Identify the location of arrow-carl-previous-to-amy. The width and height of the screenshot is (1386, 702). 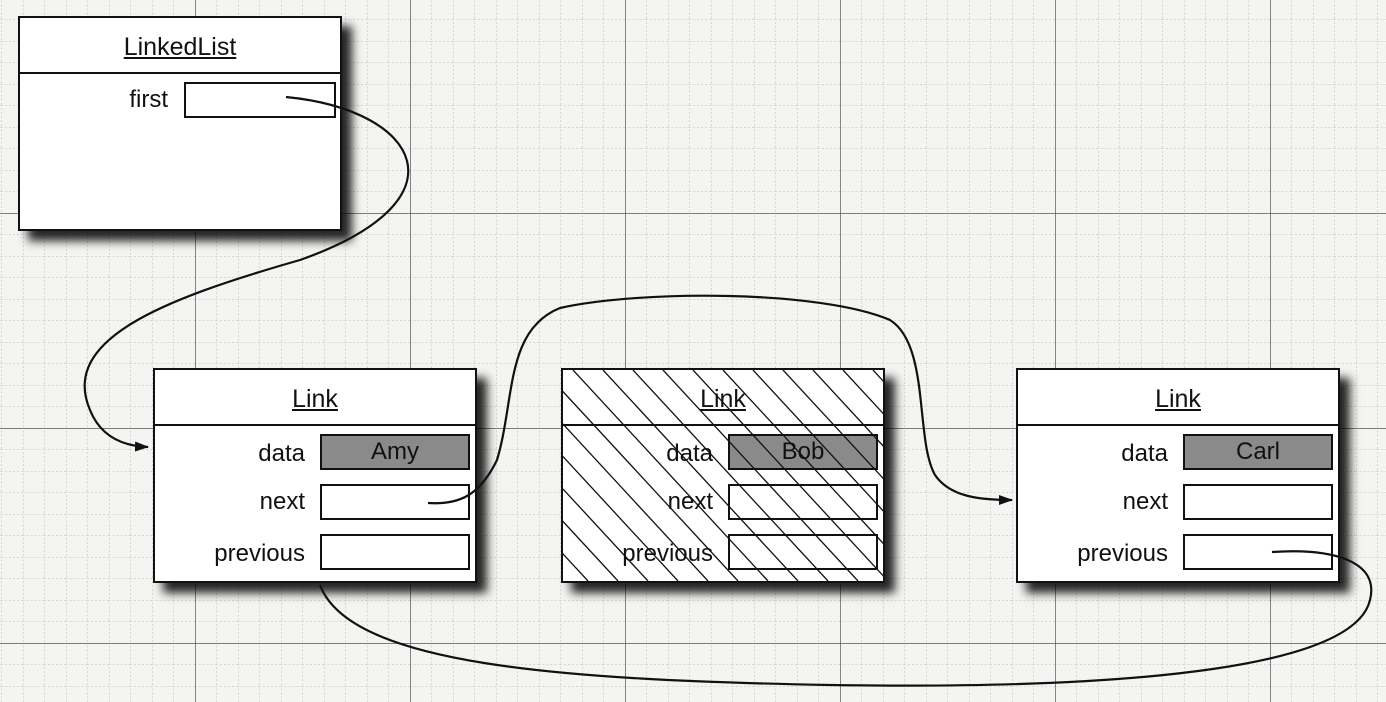
(845, 618).